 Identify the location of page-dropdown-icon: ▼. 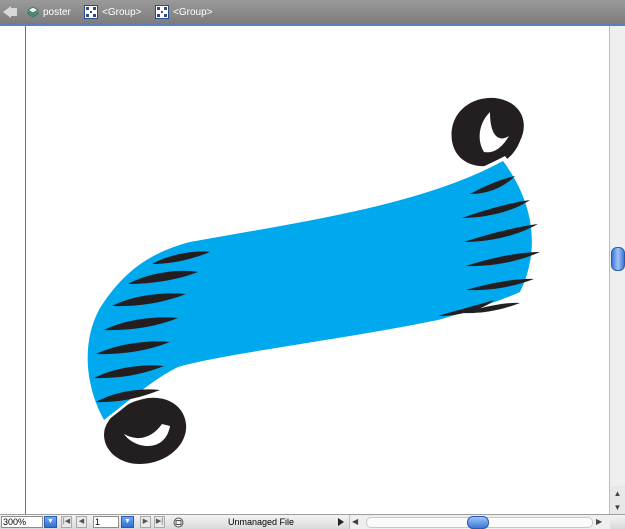
(127, 522).